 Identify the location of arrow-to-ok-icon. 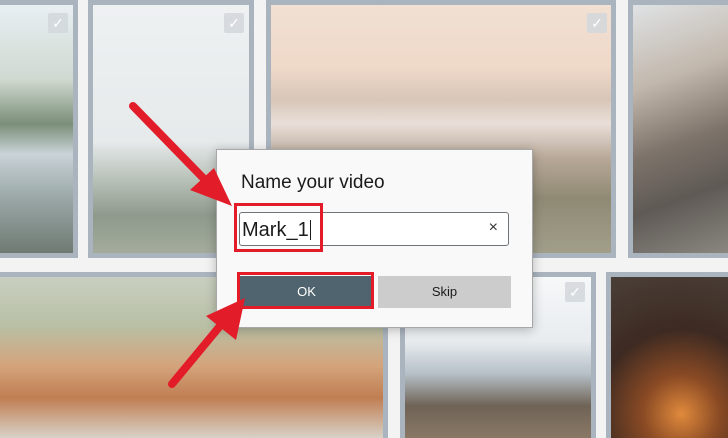
(206, 343).